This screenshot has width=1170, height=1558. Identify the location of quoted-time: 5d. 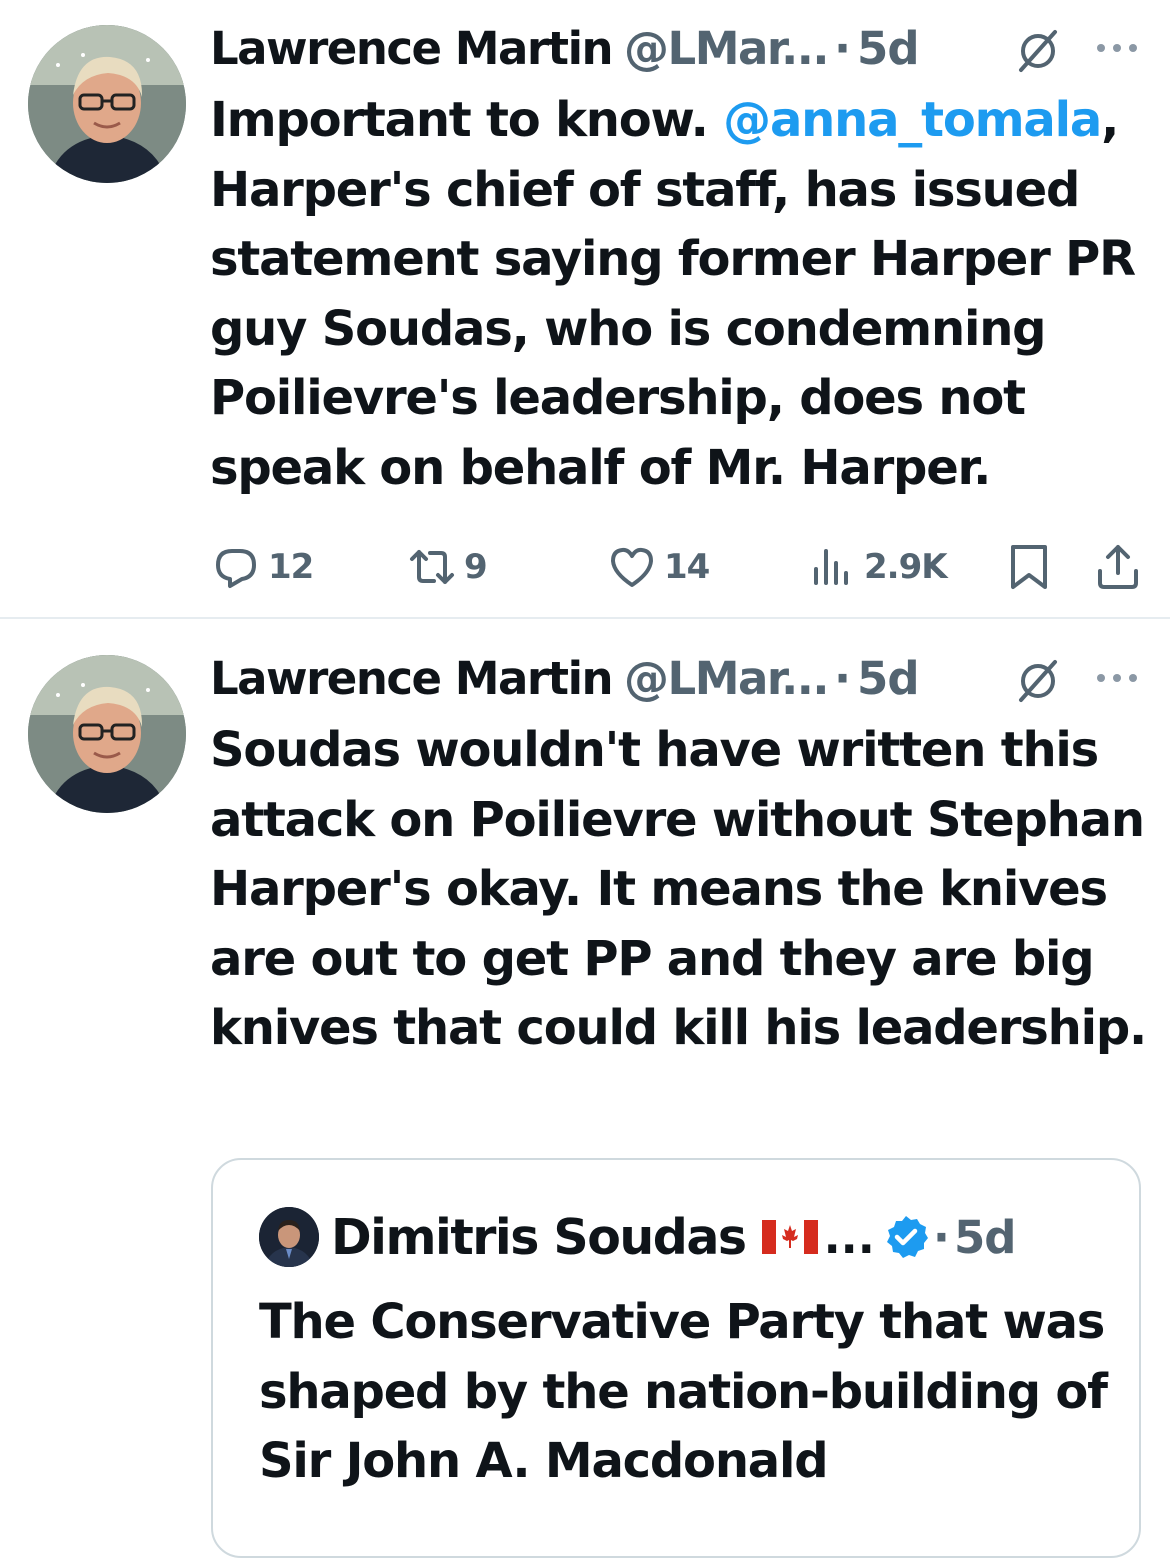
(985, 1237).